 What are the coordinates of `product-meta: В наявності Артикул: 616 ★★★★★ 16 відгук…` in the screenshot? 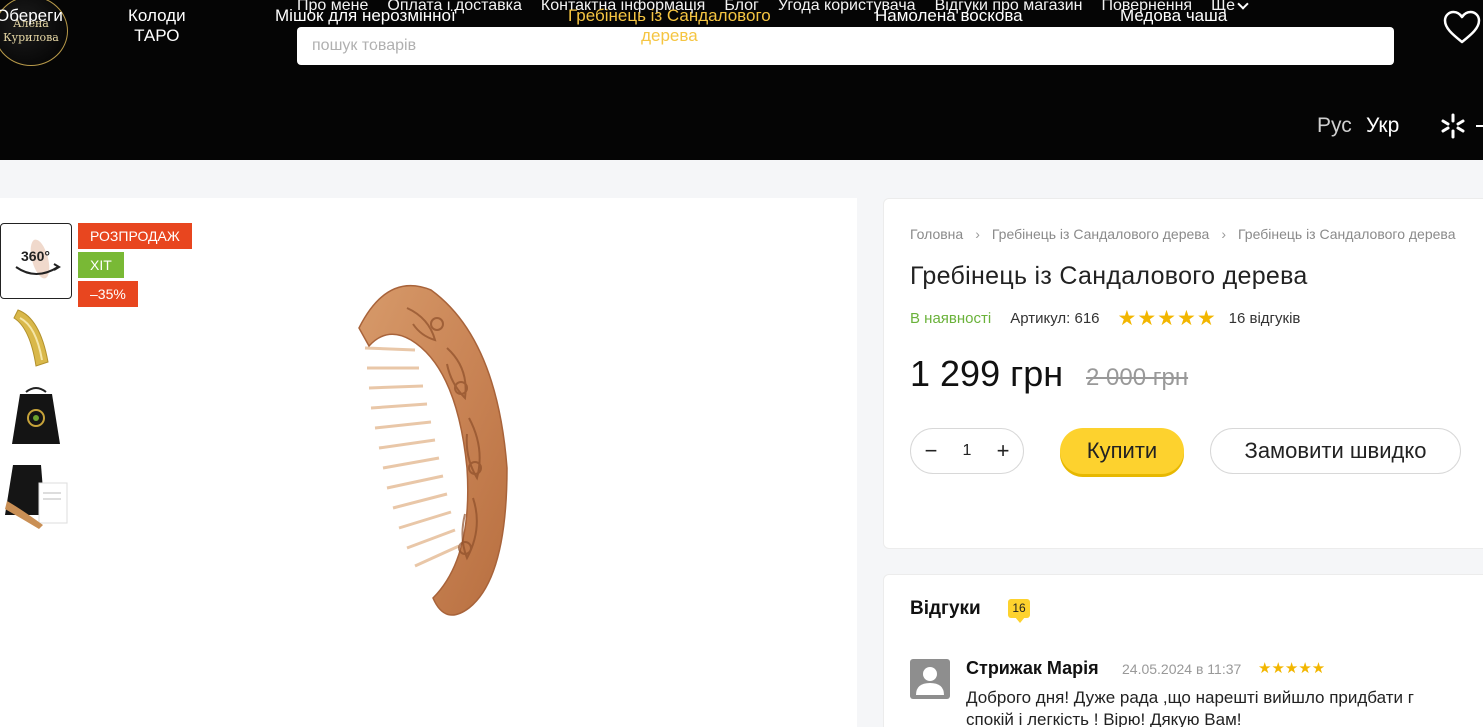 It's located at (1105, 318).